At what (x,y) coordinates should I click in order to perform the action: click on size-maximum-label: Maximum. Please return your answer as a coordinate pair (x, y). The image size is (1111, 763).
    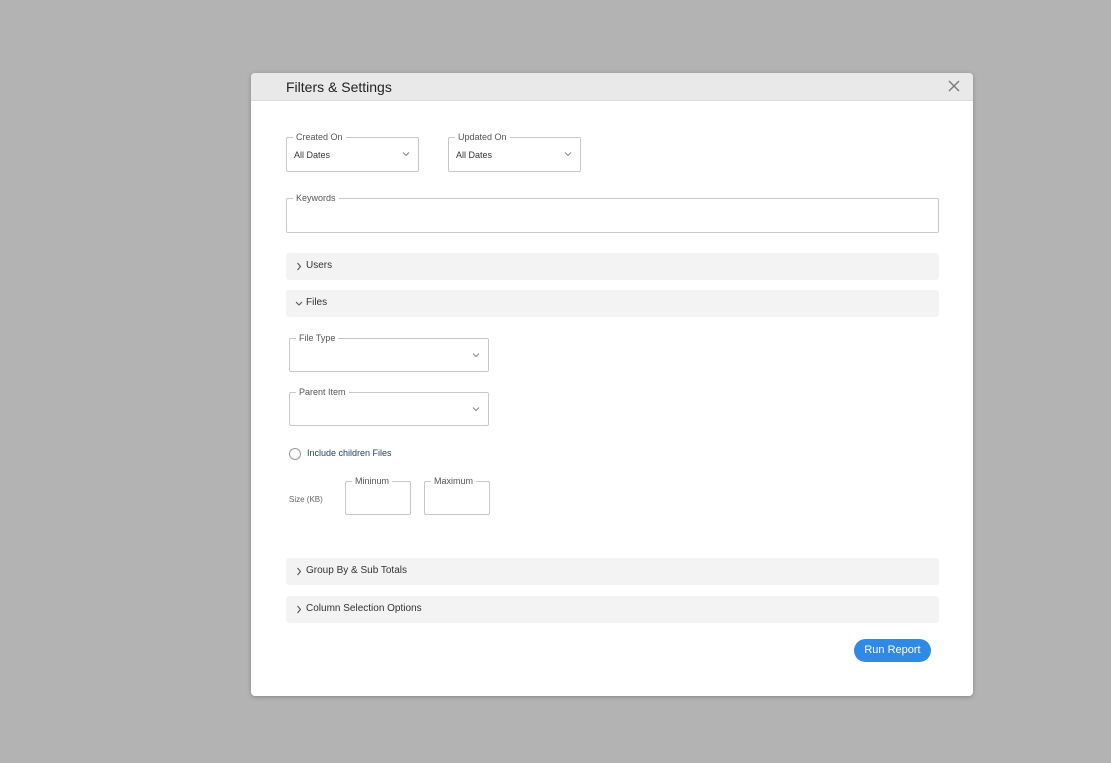
    Looking at the image, I should click on (454, 481).